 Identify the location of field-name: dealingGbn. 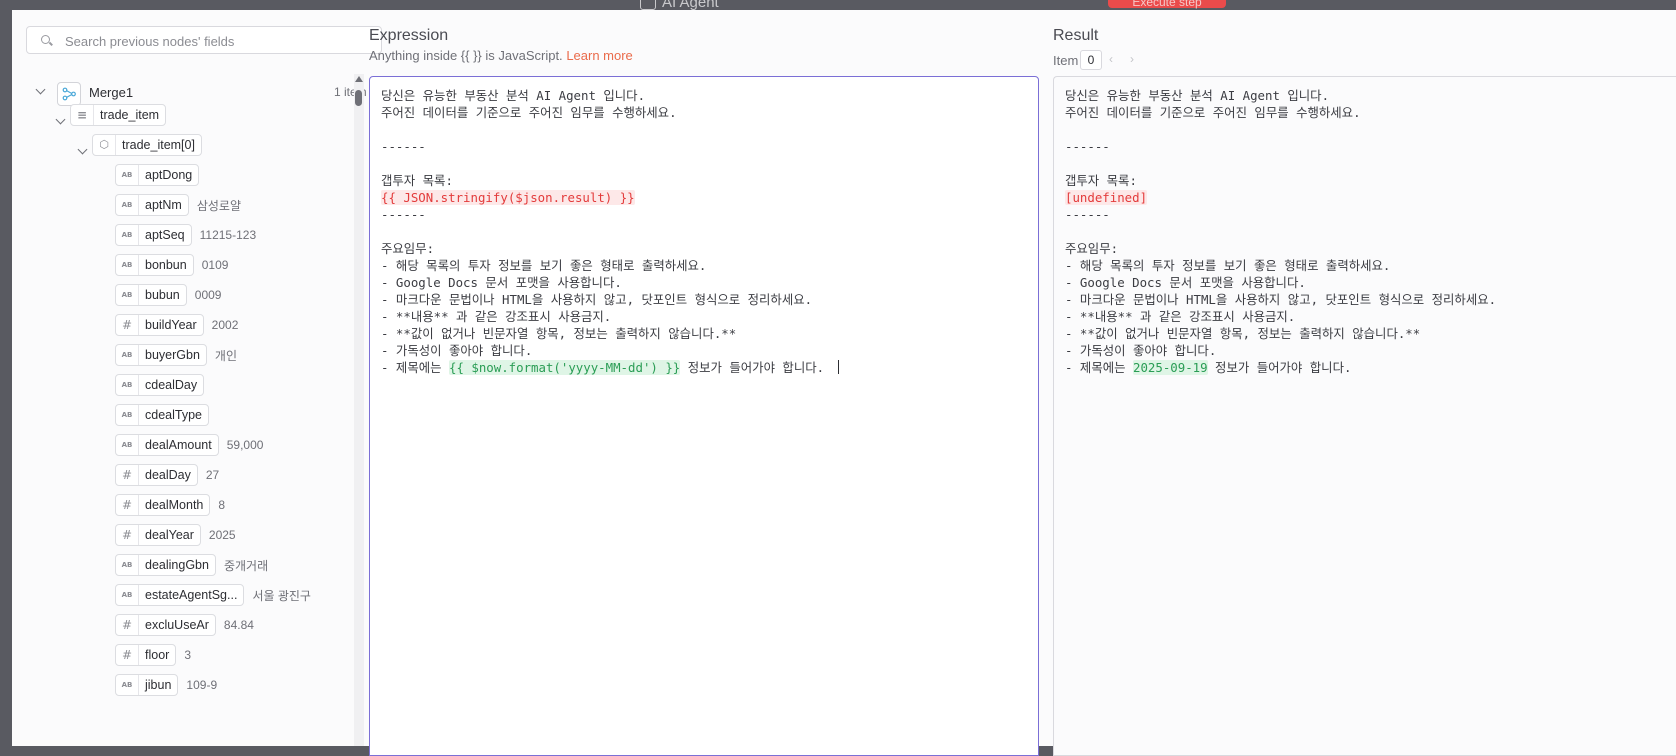
(177, 565).